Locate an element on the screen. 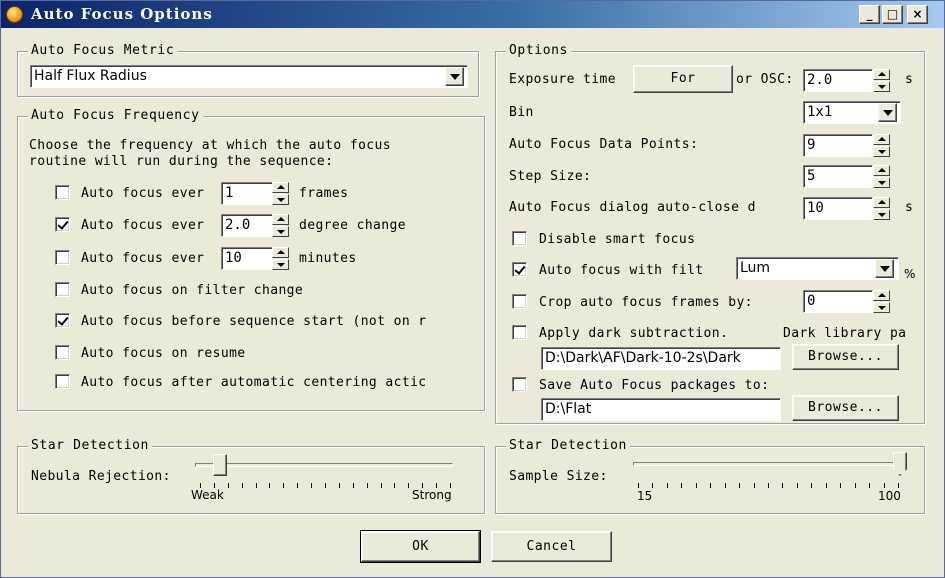  ok-button: OK is located at coordinates (420, 546).